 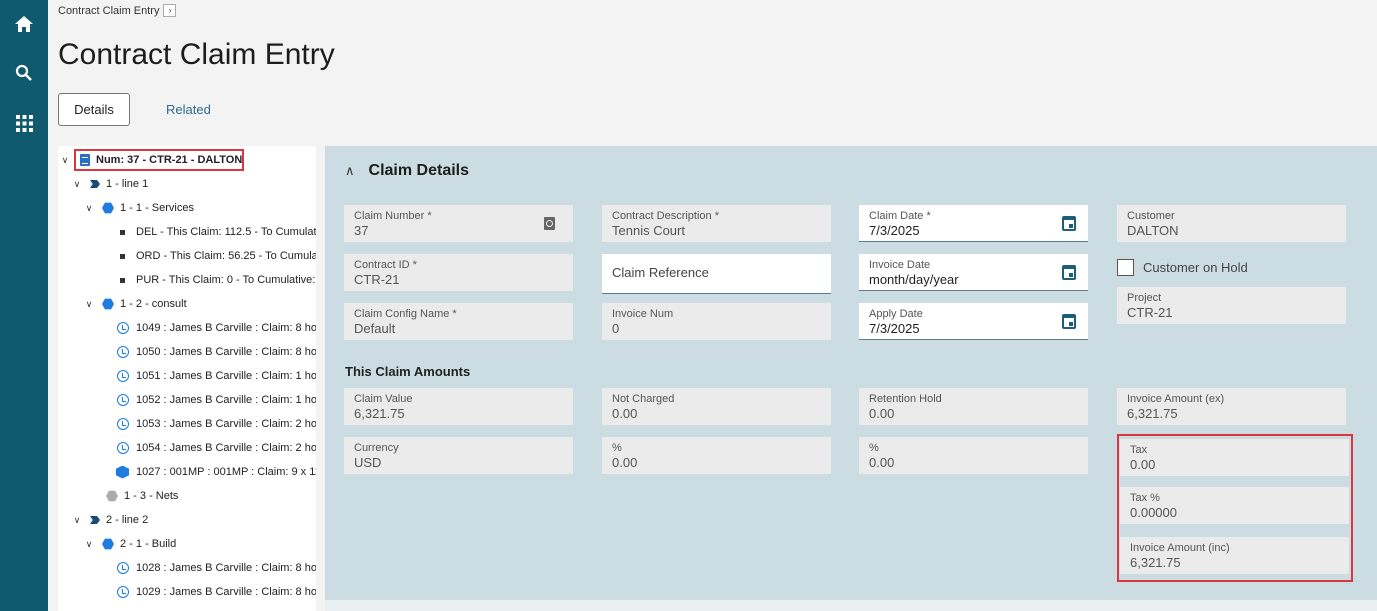 I want to click on contract-id-field: Contract ID * CTR-21, so click(x=458, y=272).